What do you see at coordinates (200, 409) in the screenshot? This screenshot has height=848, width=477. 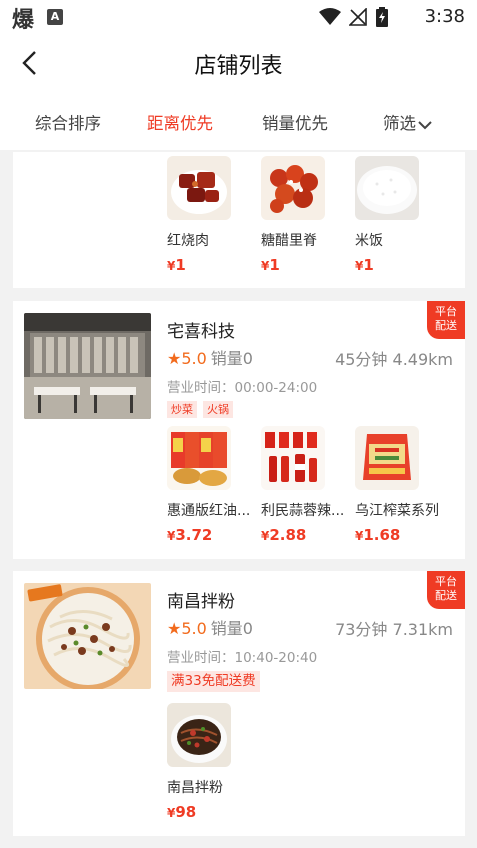 I see `store-tags: 炒菜 火锅` at bounding box center [200, 409].